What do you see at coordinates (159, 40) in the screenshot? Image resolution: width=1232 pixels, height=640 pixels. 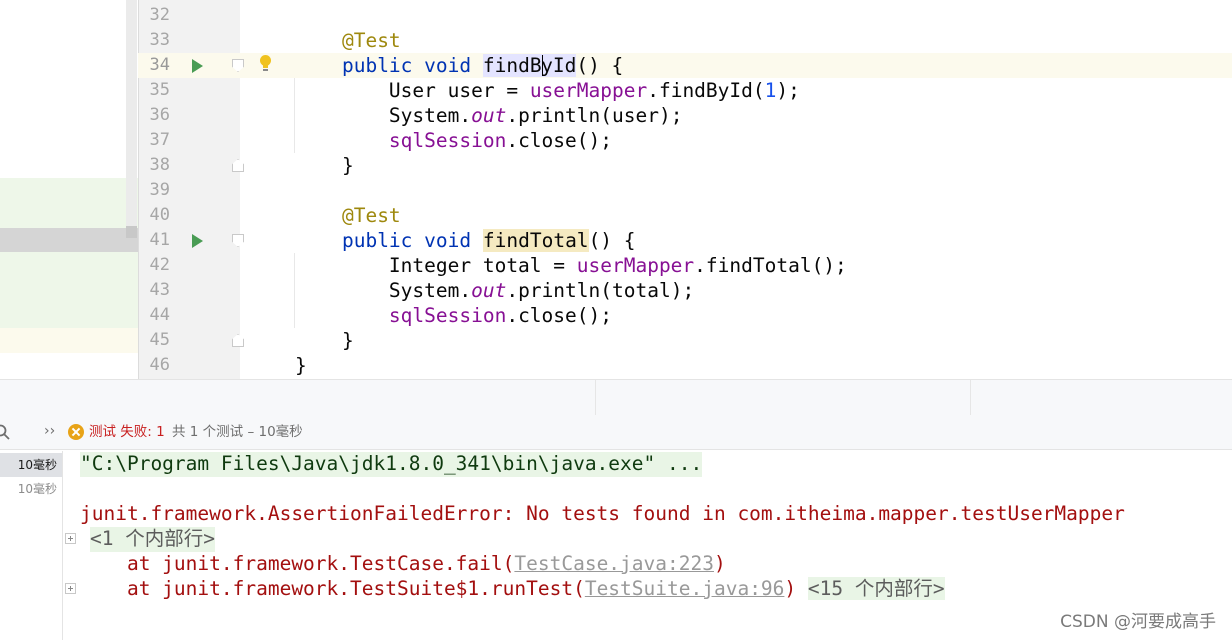 I see `line-number: 33` at bounding box center [159, 40].